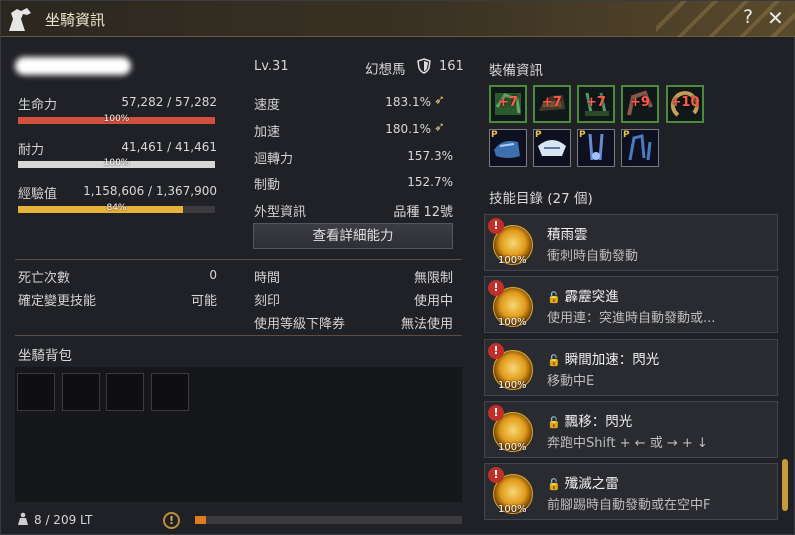 The width and height of the screenshot is (795, 535). I want to click on attr-appearance-value: 品種 12號, so click(423, 212).